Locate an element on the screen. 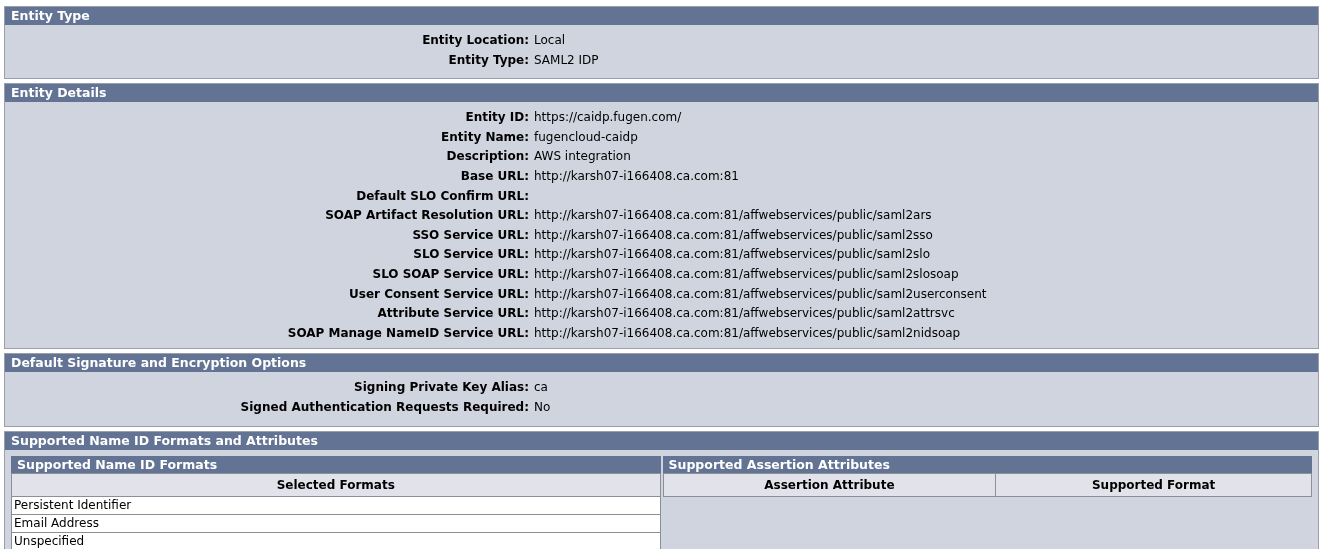 The height and width of the screenshot is (549, 1323). field-label: Entity Location: is located at coordinates (475, 40).